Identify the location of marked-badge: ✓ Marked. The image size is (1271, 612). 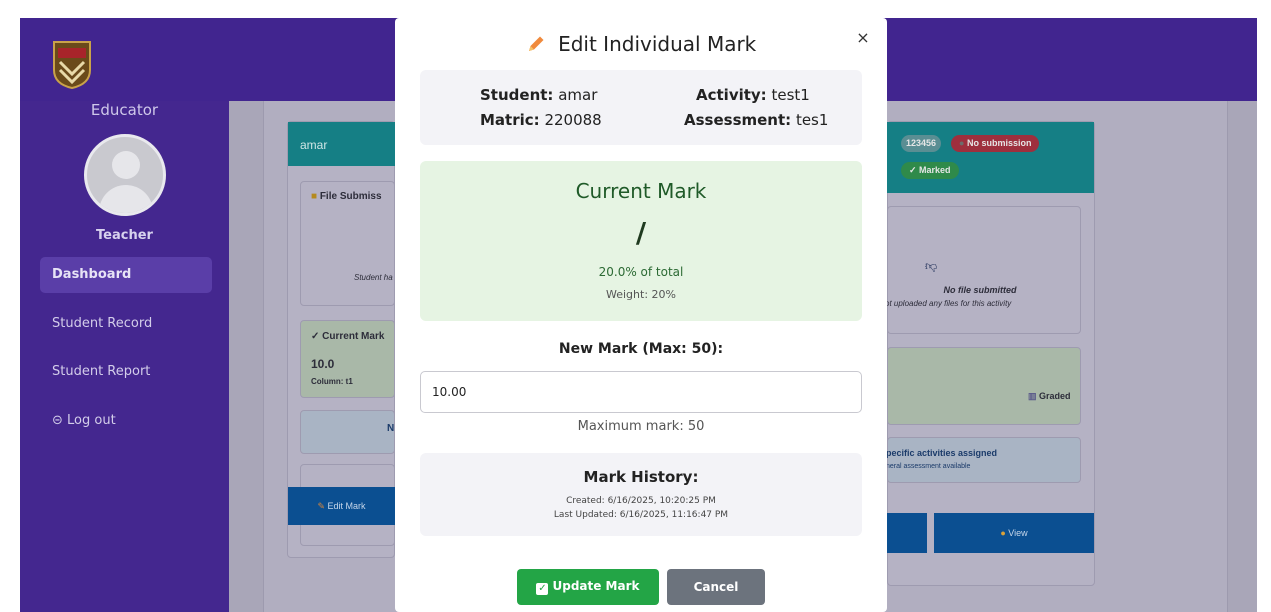
(930, 170).